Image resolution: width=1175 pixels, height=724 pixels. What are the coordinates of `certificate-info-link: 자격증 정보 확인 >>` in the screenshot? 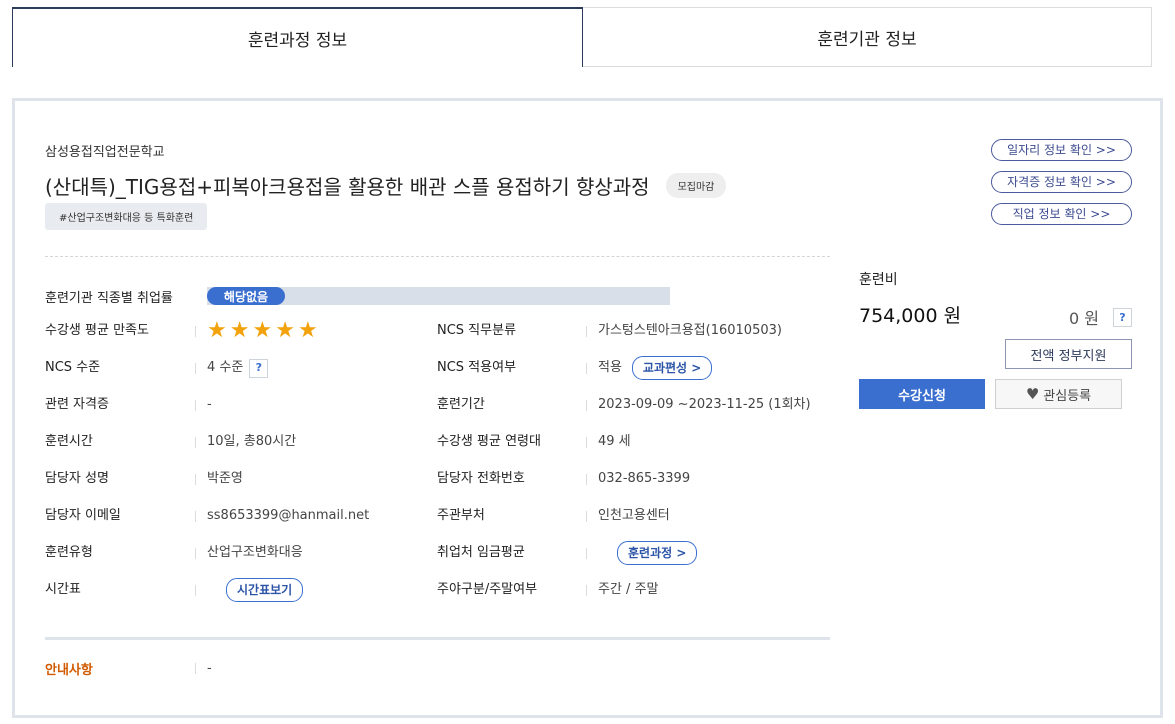 It's located at (1061, 182).